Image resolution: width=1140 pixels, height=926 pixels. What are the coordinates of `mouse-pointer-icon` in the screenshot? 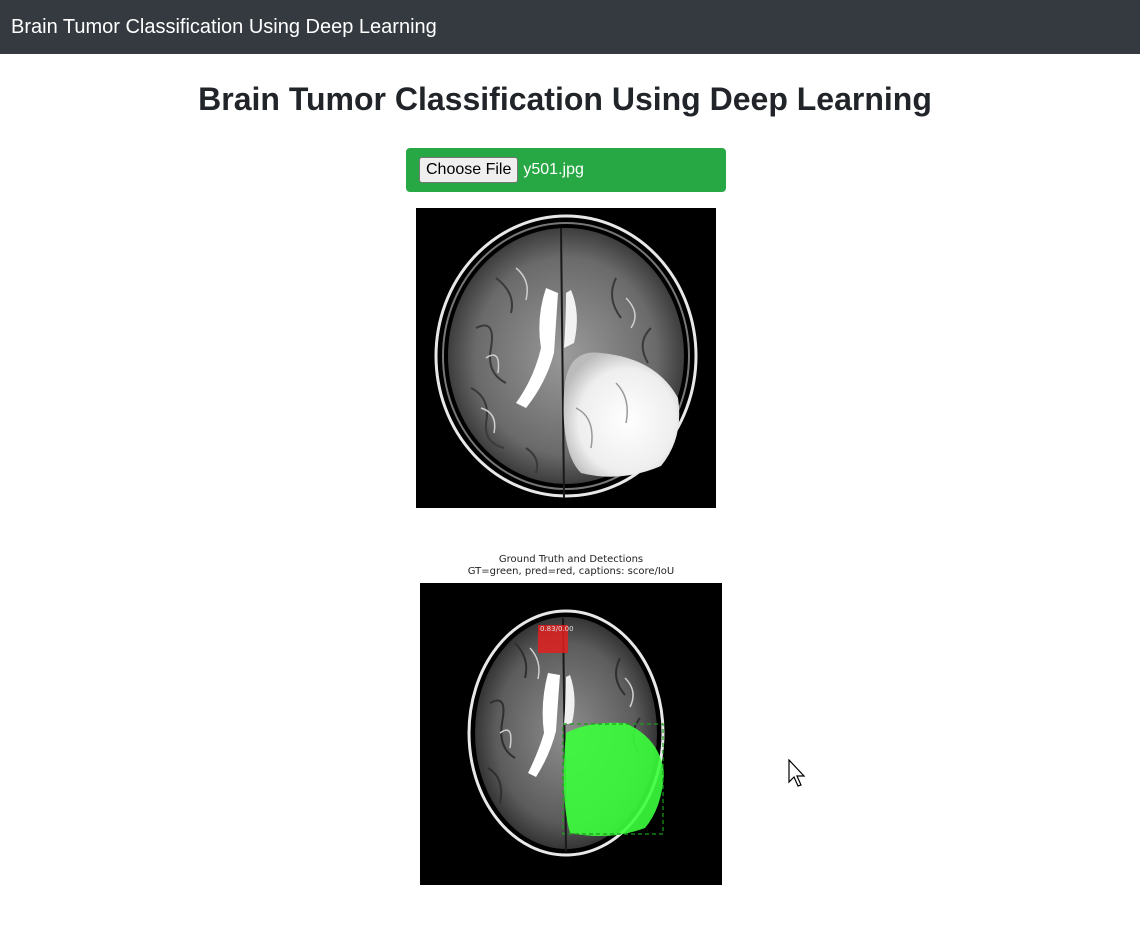 It's located at (798, 776).